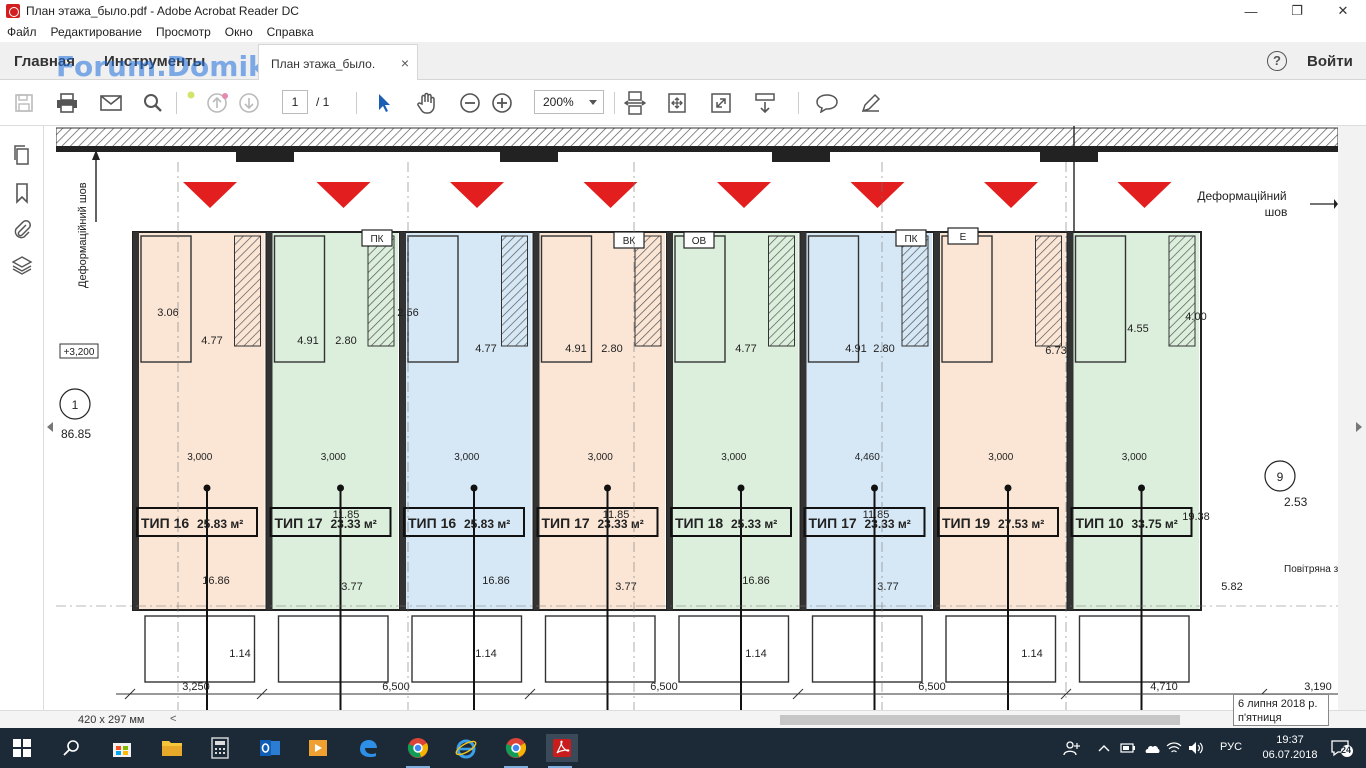  I want to click on axis-label-1: 1, so click(75, 405).